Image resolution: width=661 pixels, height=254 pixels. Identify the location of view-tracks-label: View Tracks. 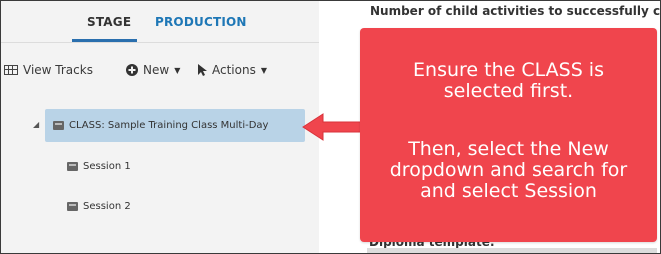
(58, 70).